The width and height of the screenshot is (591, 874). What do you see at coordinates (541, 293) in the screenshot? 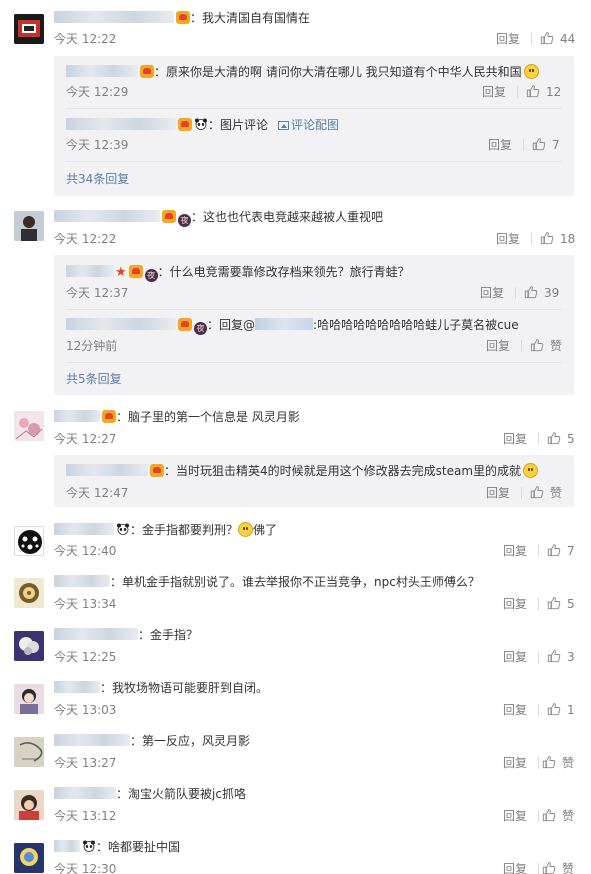
I see `like-button: 39` at bounding box center [541, 293].